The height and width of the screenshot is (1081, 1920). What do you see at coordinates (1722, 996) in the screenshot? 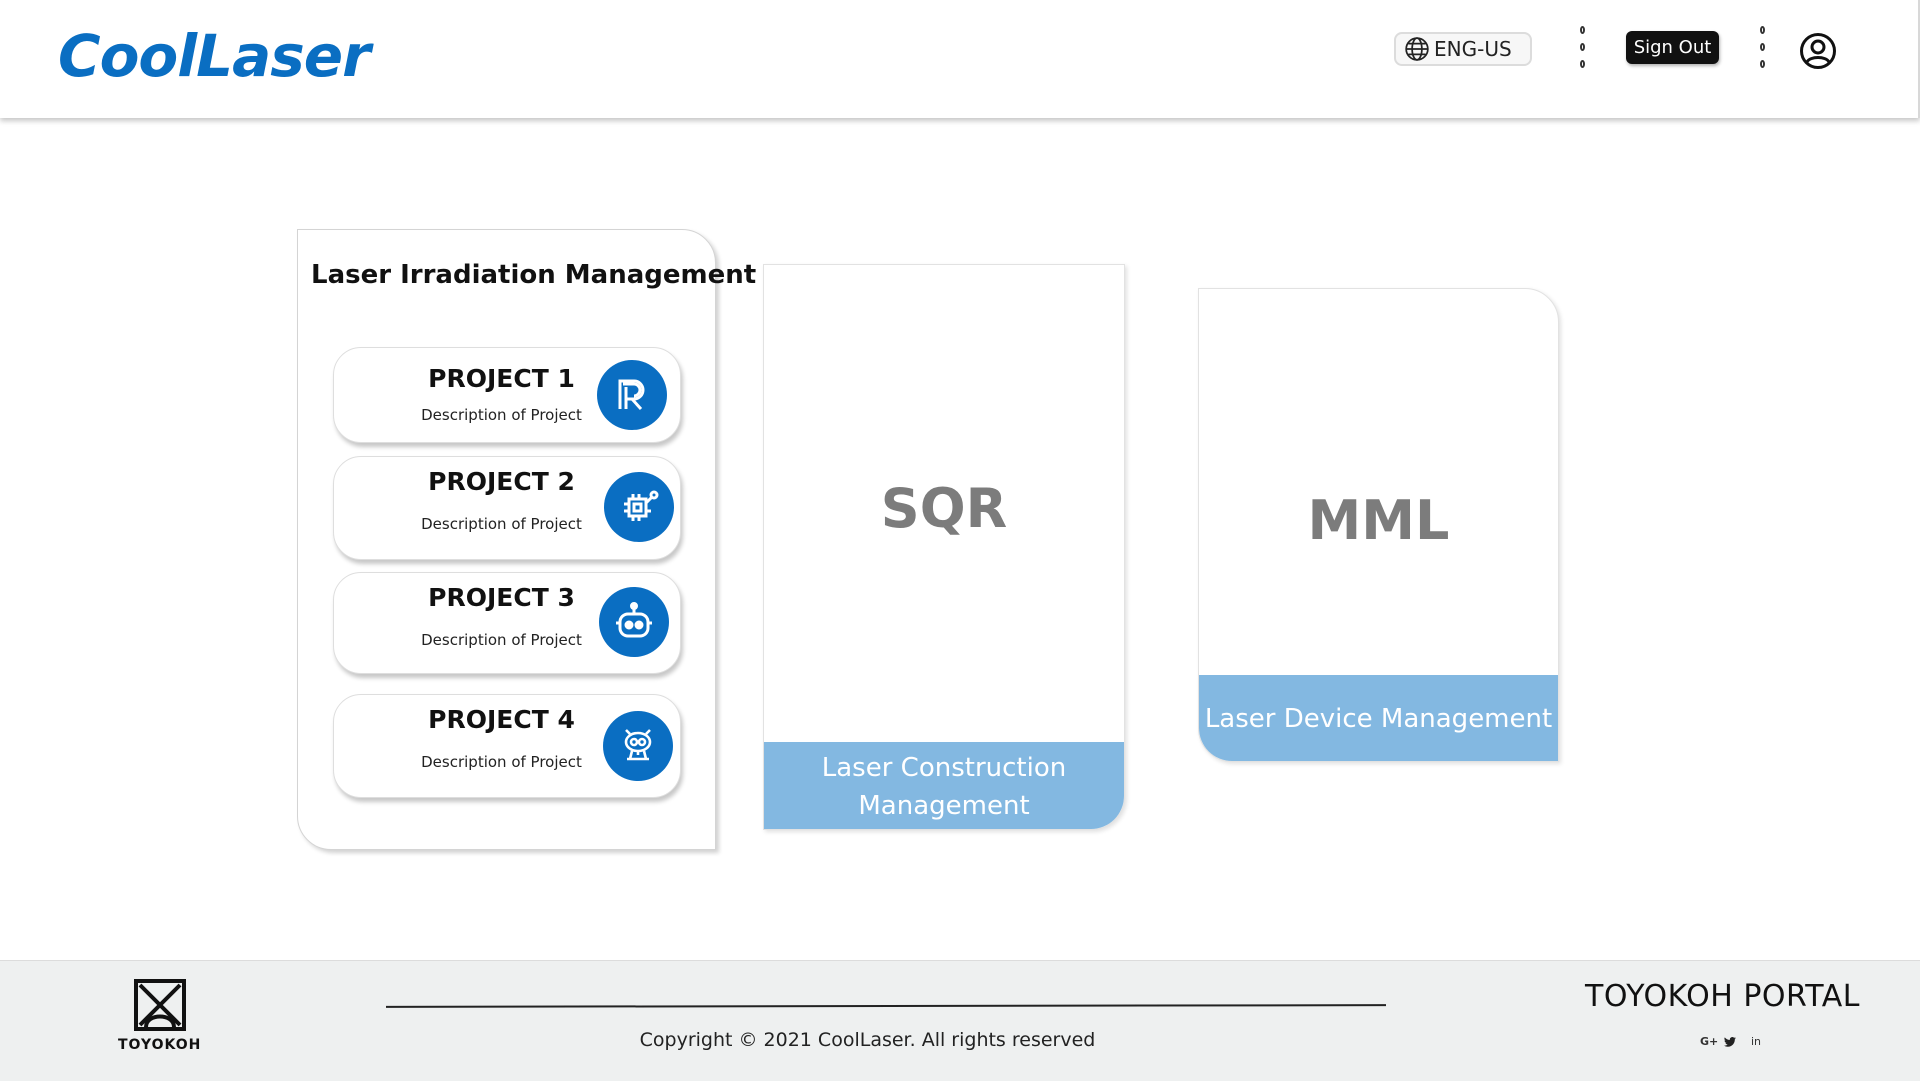
I see `portal-title: TOYOKOH PORTAL` at bounding box center [1722, 996].